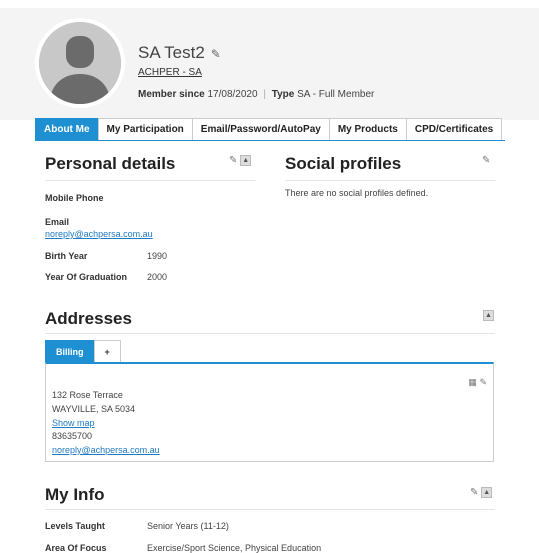 This screenshot has height=553, width=539. Describe the element at coordinates (107, 351) in the screenshot. I see `add-address-tab: +` at that location.